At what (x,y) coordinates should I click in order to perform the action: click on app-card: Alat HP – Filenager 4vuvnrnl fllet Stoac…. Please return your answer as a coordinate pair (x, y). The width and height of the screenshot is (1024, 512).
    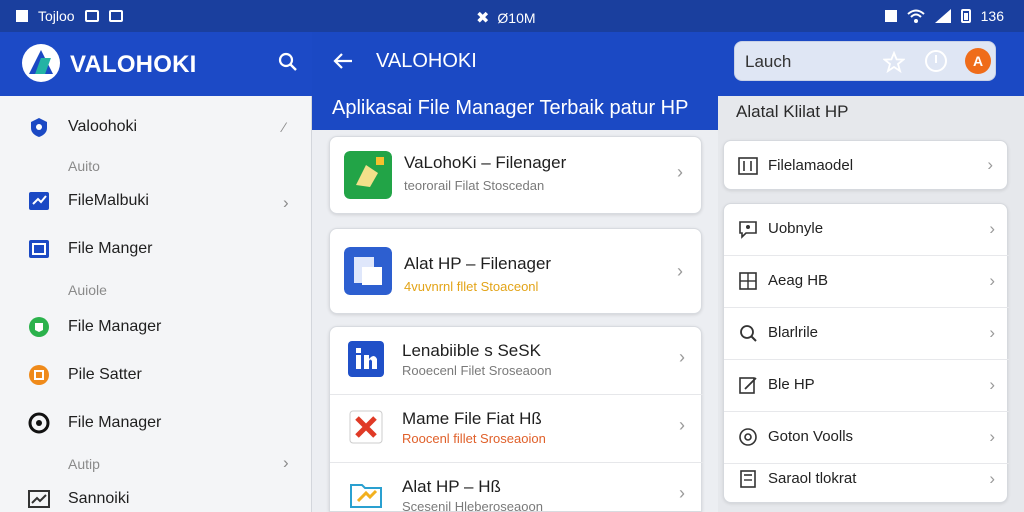
    Looking at the image, I should click on (515, 271).